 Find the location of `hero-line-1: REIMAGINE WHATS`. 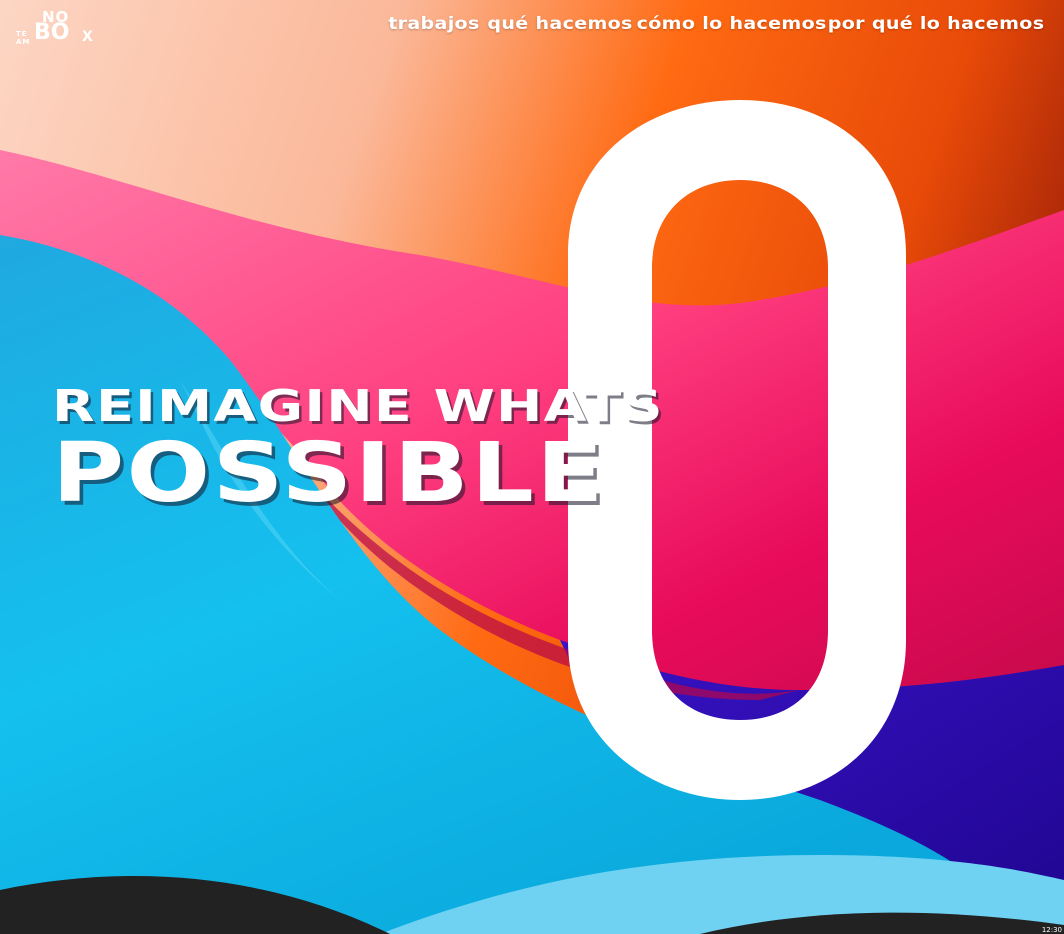

hero-line-1: REIMAGINE WHATS is located at coordinates (358, 407).